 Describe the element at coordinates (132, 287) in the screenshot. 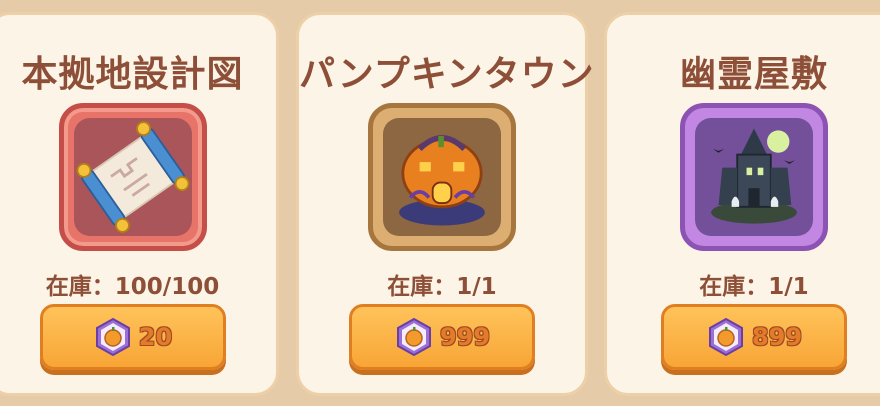

I see `stock-label: 在庫：100/100` at that location.